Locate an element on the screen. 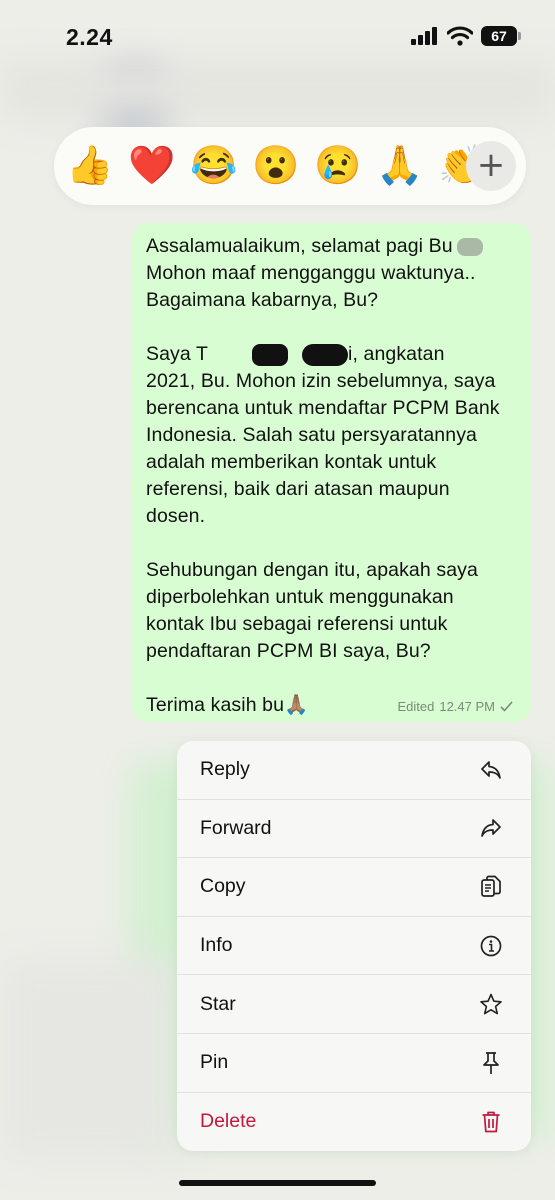 The image size is (555, 1200). message-line-2: Mohon maaf mengganggu waktunya.. is located at coordinates (311, 273).